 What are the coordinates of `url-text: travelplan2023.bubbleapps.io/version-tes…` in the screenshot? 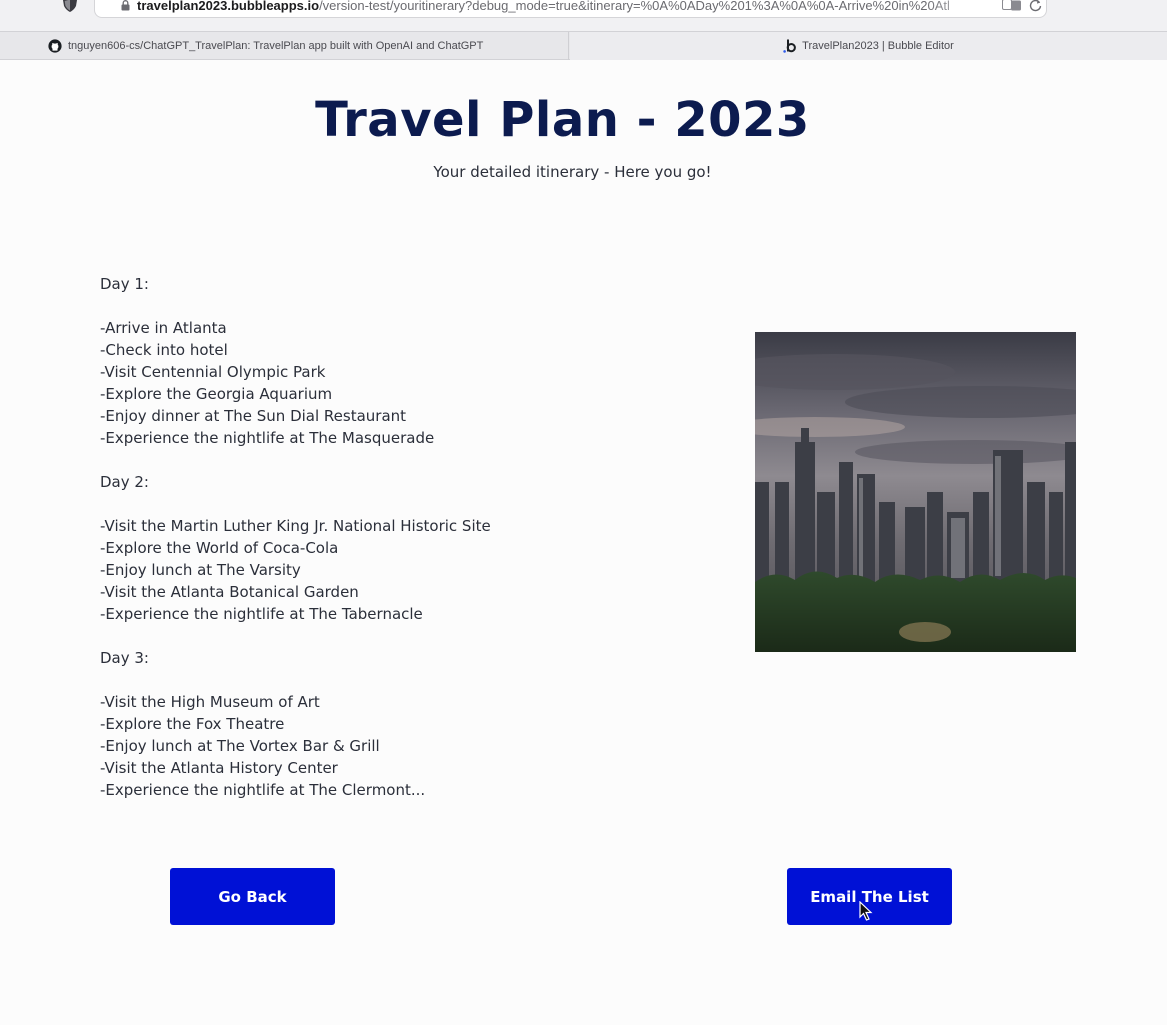 It's located at (566, 6).